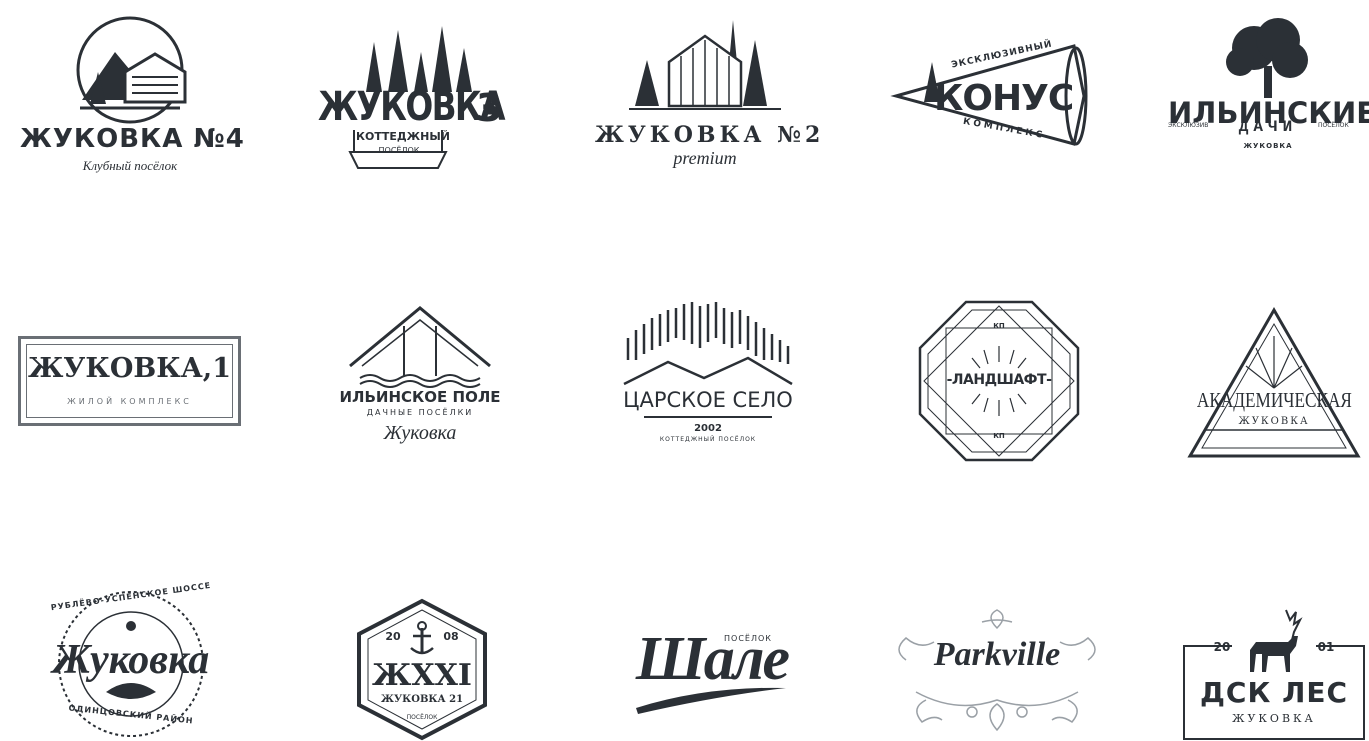 Image resolution: width=1369 pixels, height=741 pixels. What do you see at coordinates (1274, 673) in the screenshot?
I see `logo-dsk-les: 20 01 ДСК ЛЕС ЖУКОВКА` at bounding box center [1274, 673].